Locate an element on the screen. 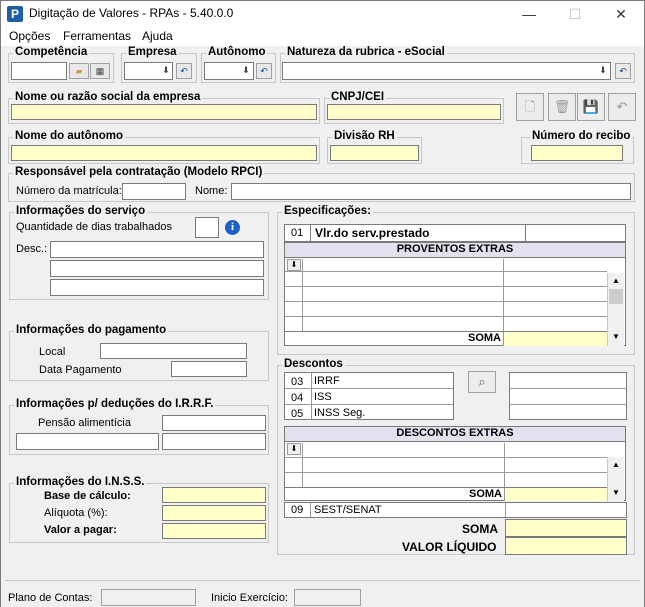 The height and width of the screenshot is (607, 645). empresa-label: Empresa is located at coordinates (152, 52).